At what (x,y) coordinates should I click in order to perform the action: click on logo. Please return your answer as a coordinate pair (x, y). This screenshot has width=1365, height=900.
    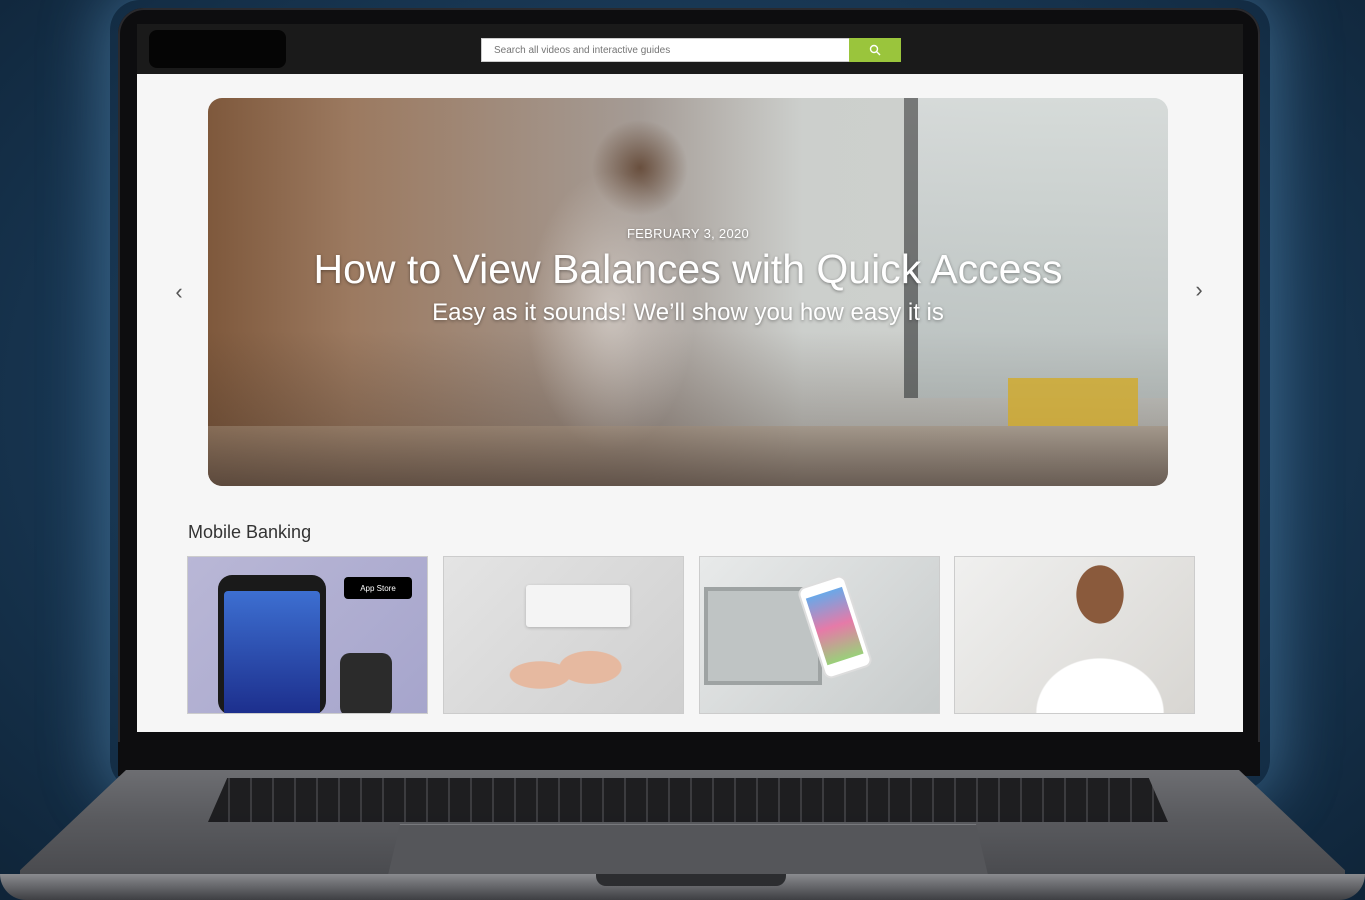
    Looking at the image, I should click on (217, 49).